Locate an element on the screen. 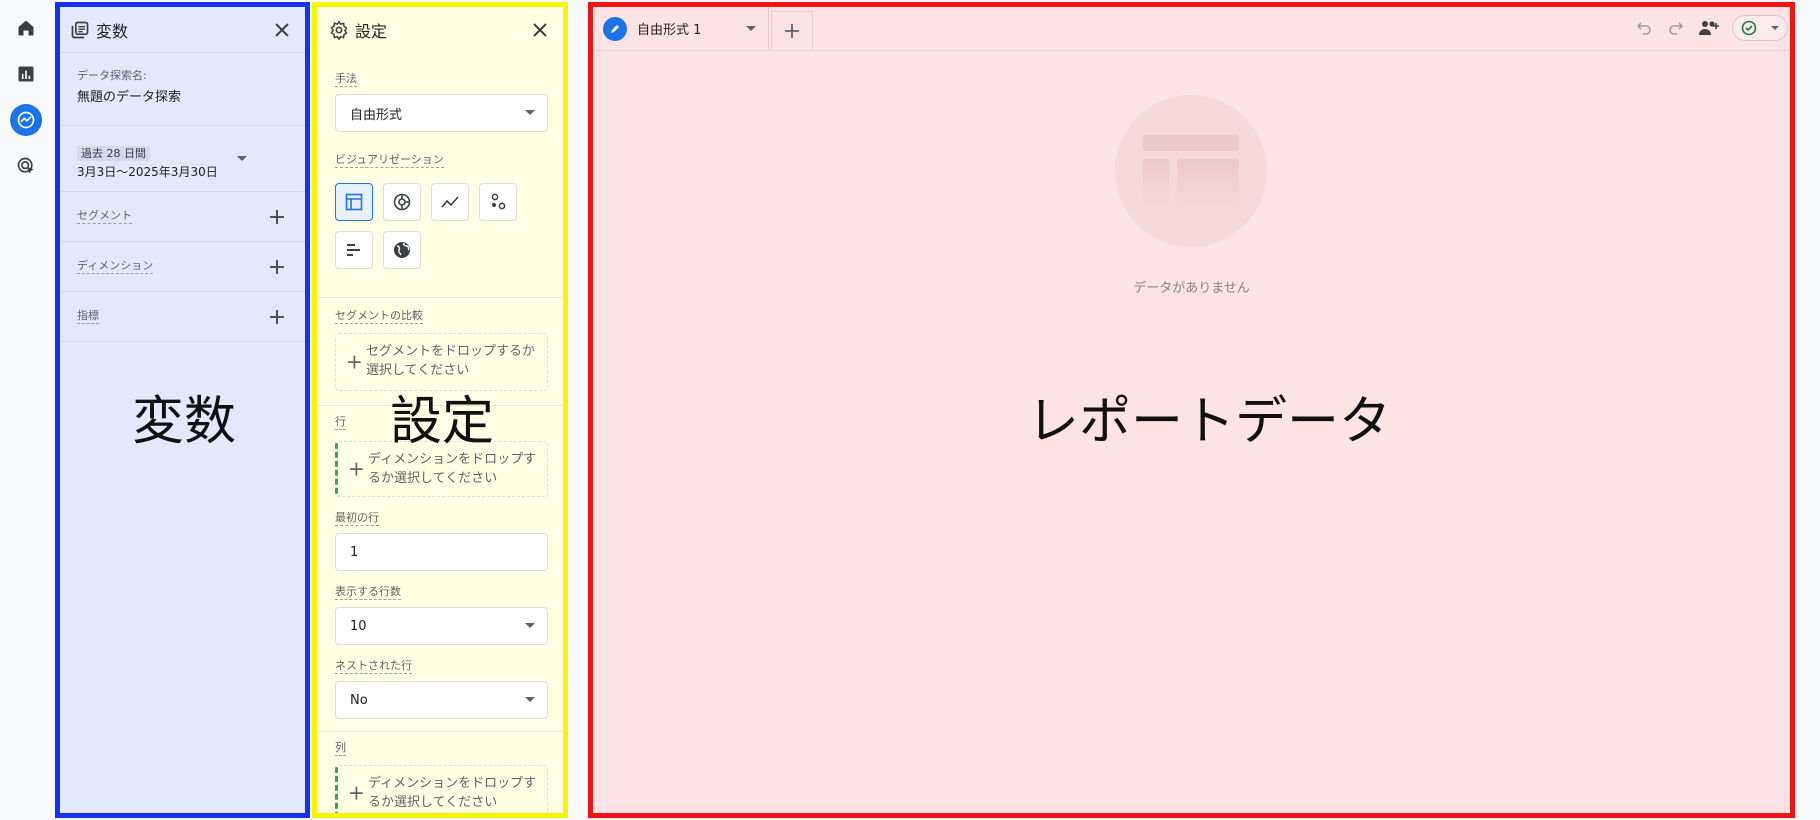 The image size is (1820, 820). variables-overlay-label: 変数 is located at coordinates (184, 422).